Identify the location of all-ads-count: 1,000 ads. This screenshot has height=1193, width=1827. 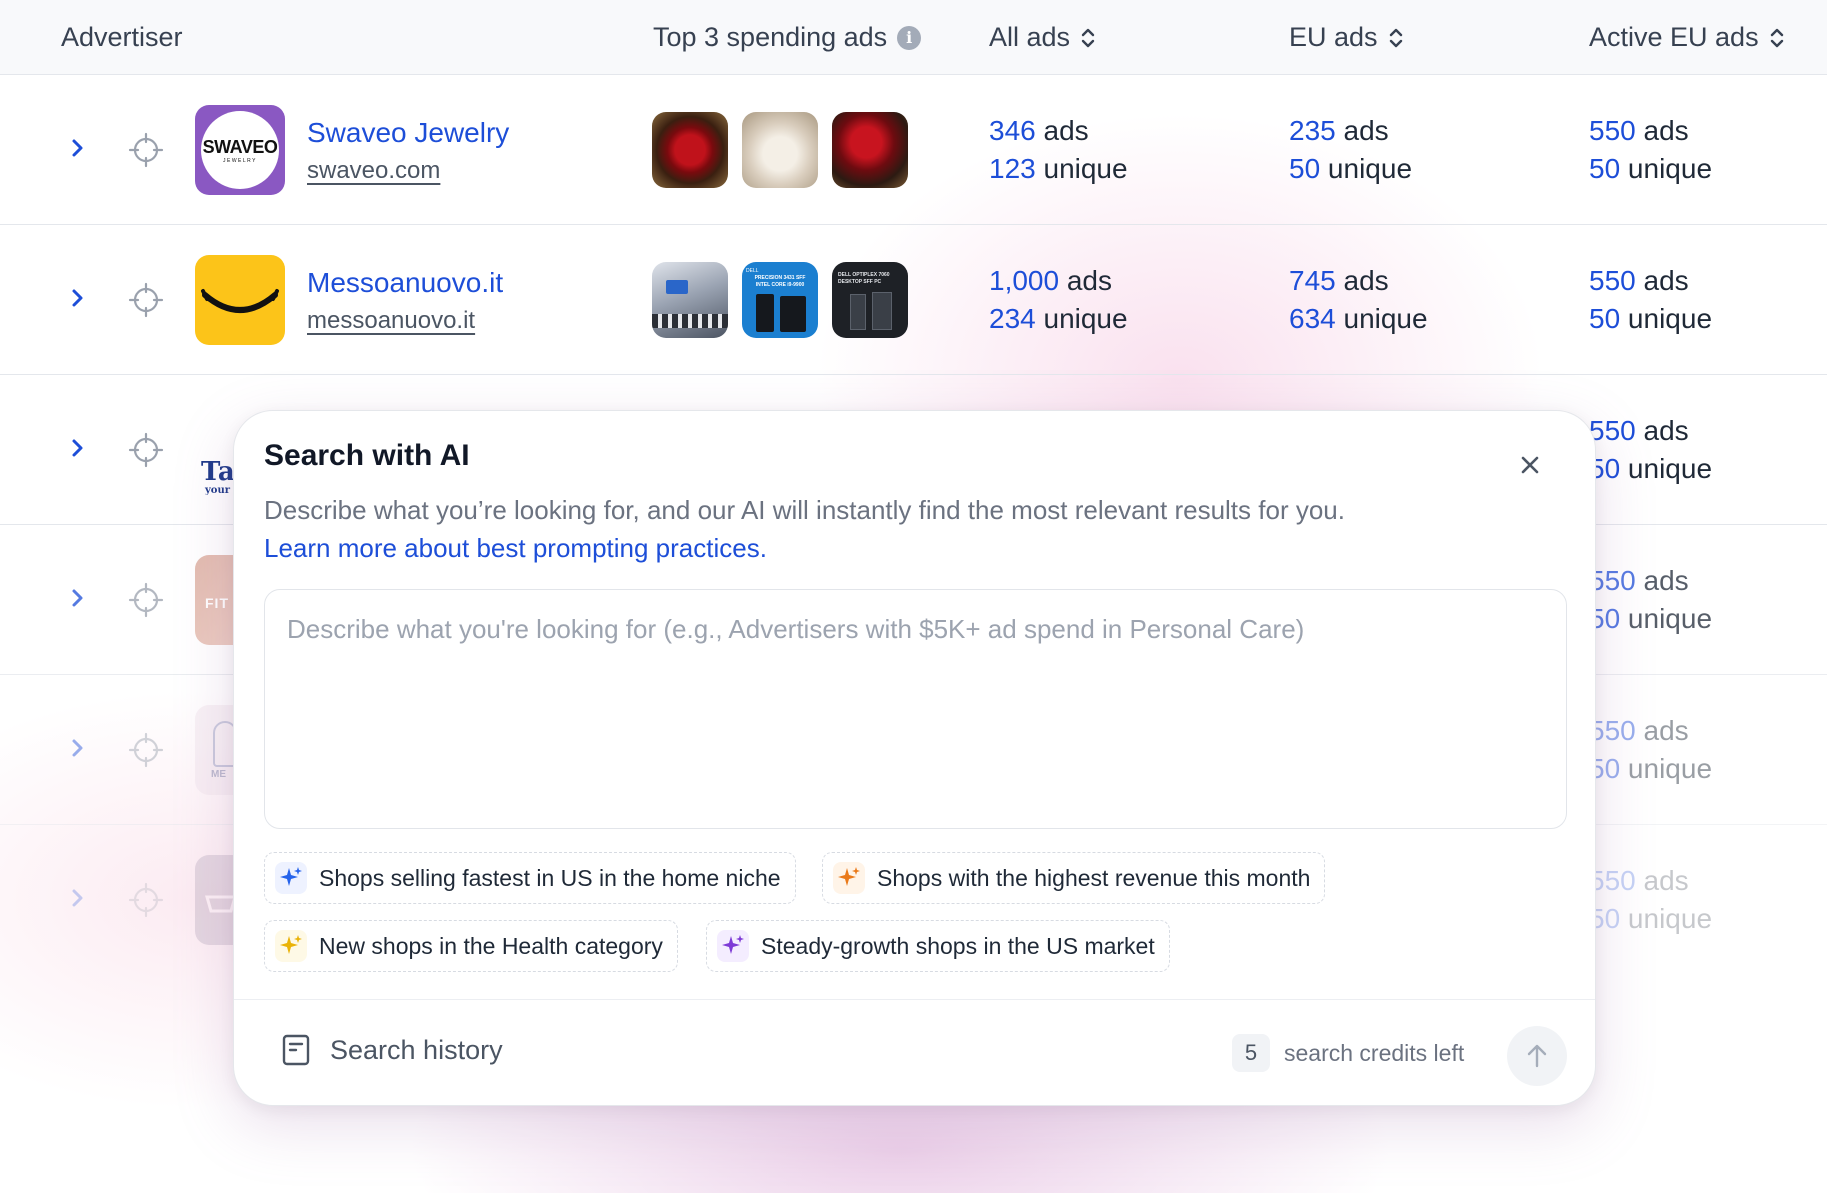
(1051, 280).